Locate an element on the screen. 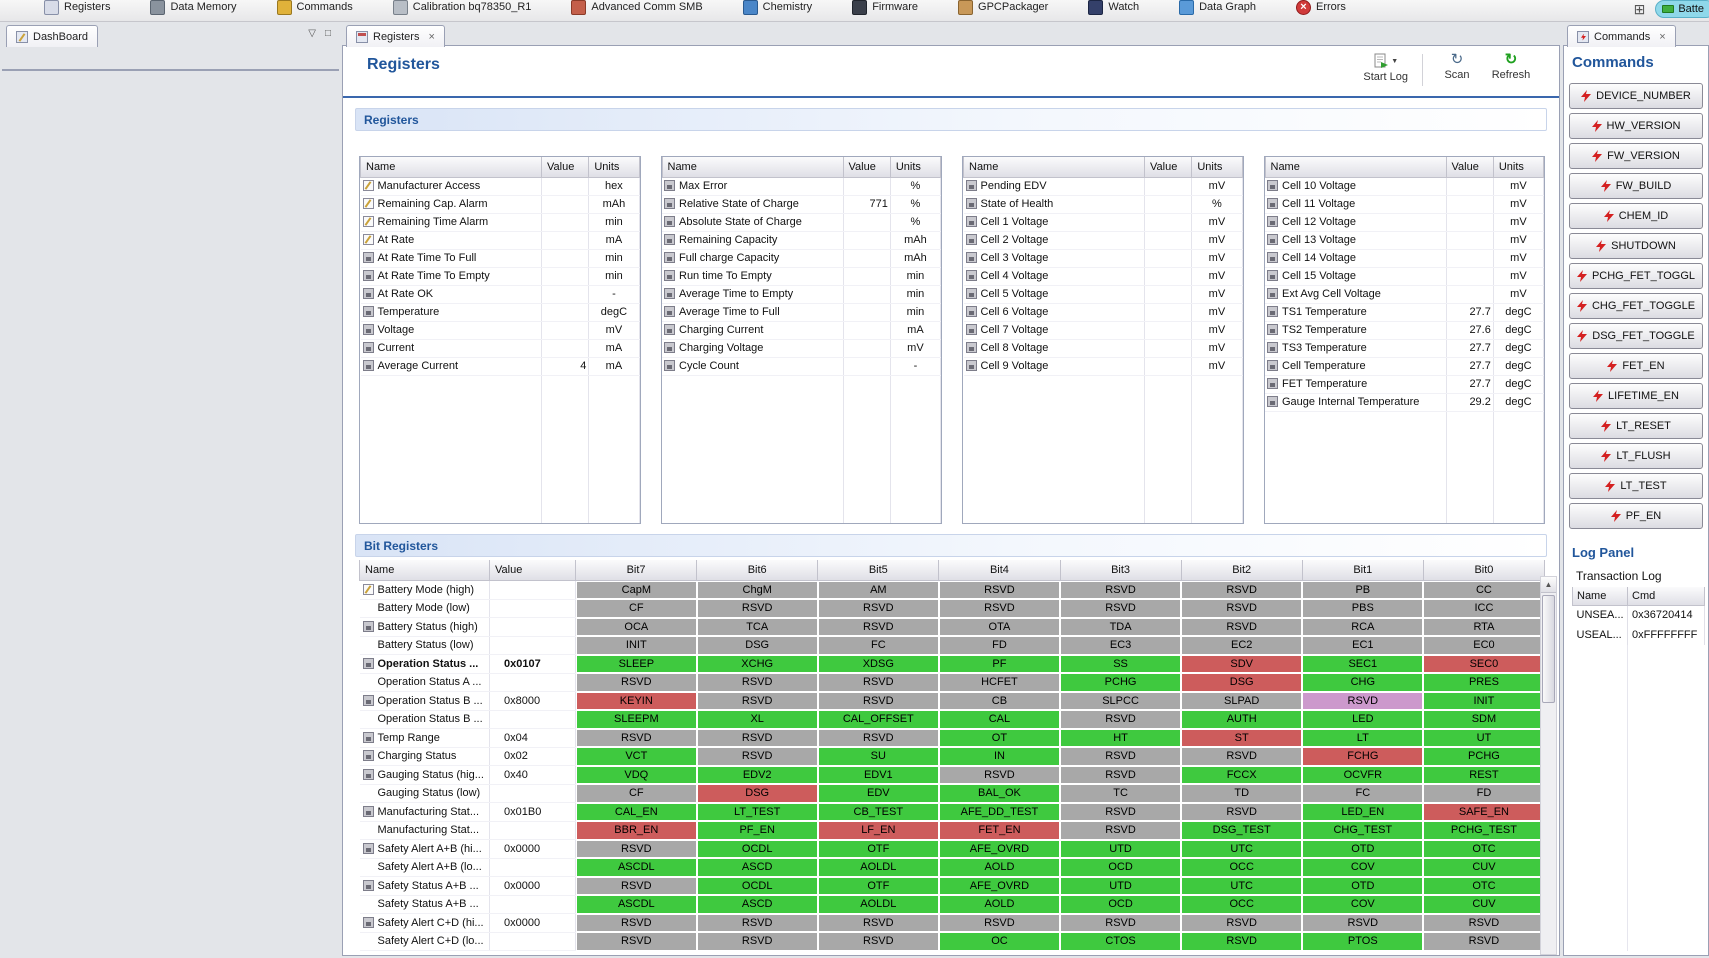 This screenshot has height=958, width=1709. bit-cell-green: XDSG is located at coordinates (878, 664).